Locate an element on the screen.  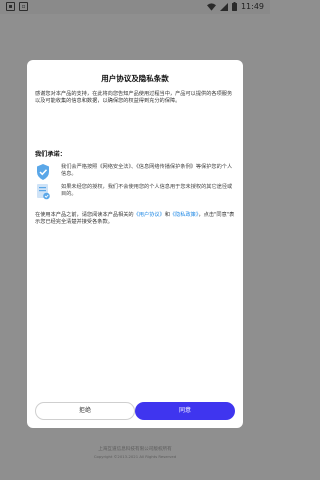
privacy-policy-link: 《隐私政策》 is located at coordinates (184, 215).